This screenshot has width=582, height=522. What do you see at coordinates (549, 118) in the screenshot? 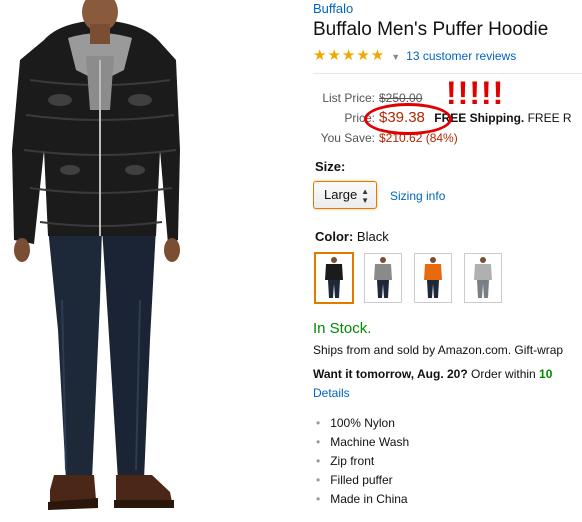
I see `free-shipping-suffix: FREE R` at bounding box center [549, 118].